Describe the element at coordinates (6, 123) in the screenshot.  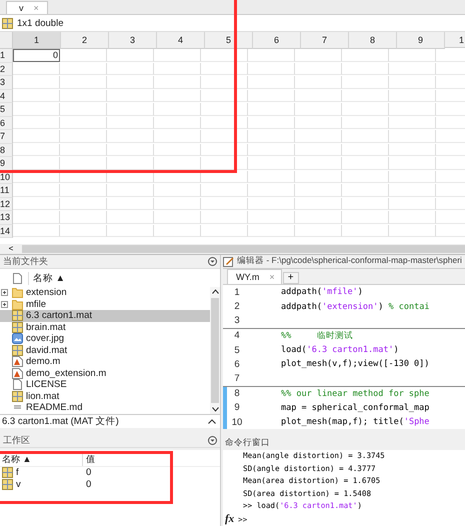
I see `row-header: 6` at that location.